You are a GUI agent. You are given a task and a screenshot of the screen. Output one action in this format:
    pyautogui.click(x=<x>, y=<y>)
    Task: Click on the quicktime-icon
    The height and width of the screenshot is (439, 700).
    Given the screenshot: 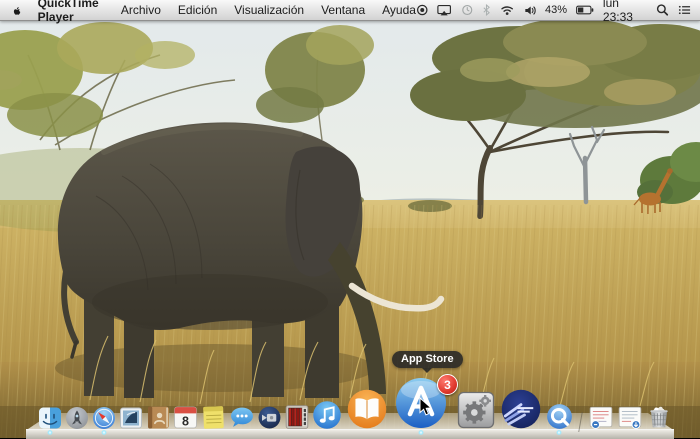 What is the action you would take?
    pyautogui.click(x=559, y=416)
    